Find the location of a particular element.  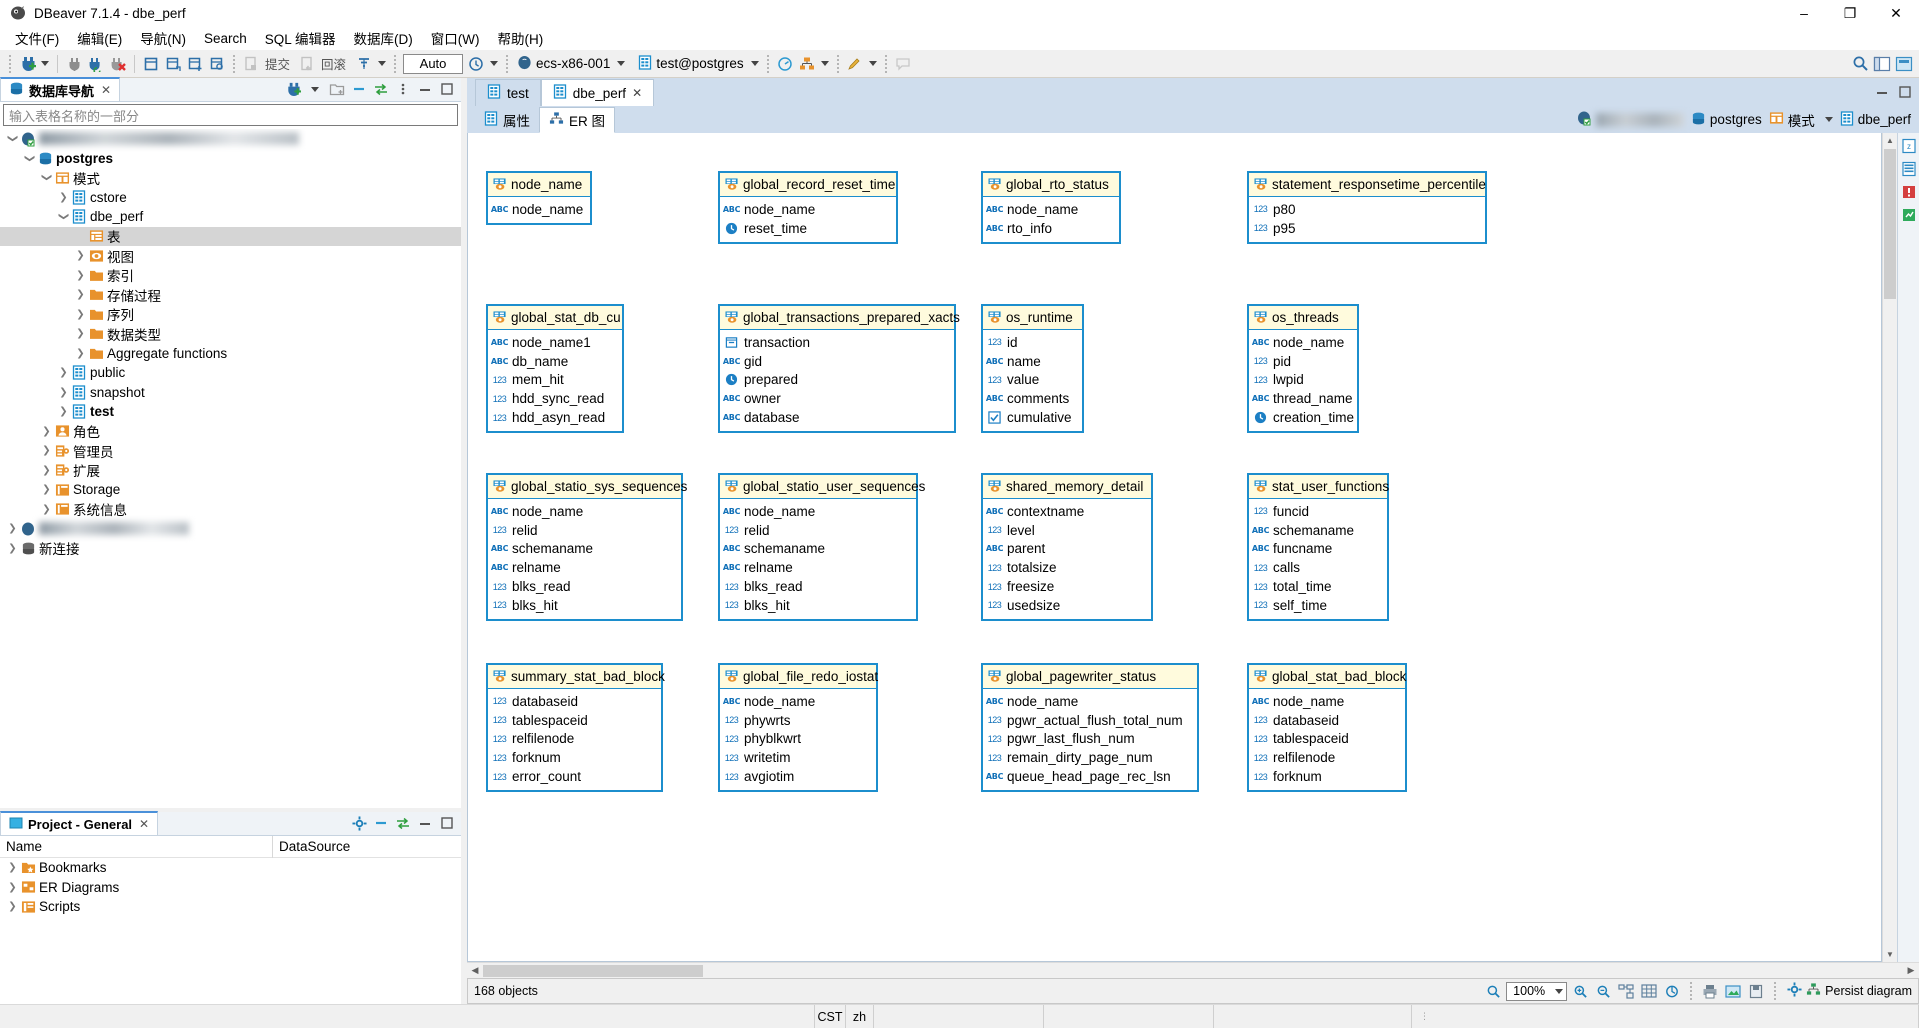

menu-edit: 编辑(E) is located at coordinates (99, 38).